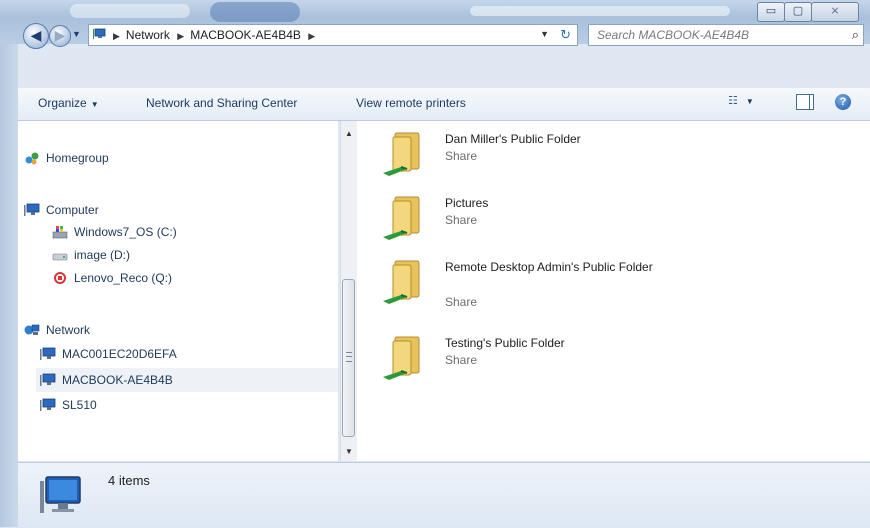  I want to click on share-name: Remote Desktop Admin's Public Folder, so click(549, 267).